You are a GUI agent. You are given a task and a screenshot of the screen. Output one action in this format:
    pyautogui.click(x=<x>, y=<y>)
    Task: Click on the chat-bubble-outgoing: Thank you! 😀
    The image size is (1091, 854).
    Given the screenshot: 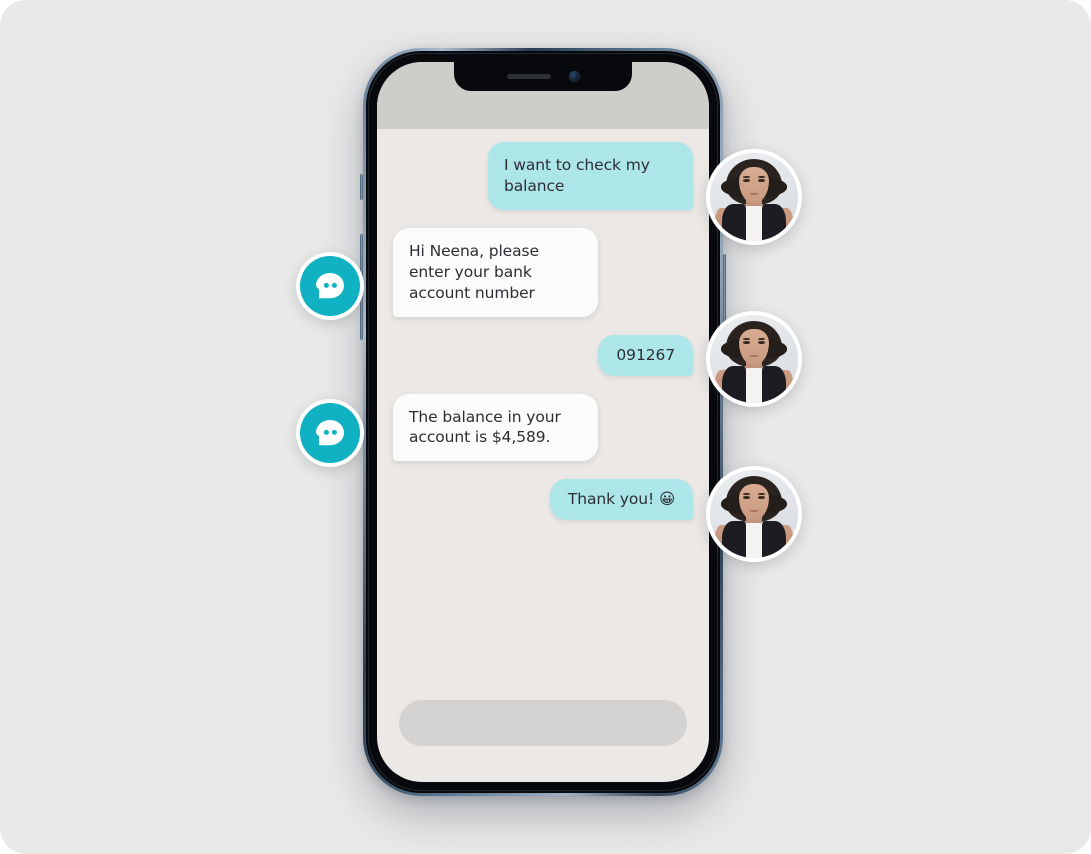 What is the action you would take?
    pyautogui.click(x=621, y=500)
    